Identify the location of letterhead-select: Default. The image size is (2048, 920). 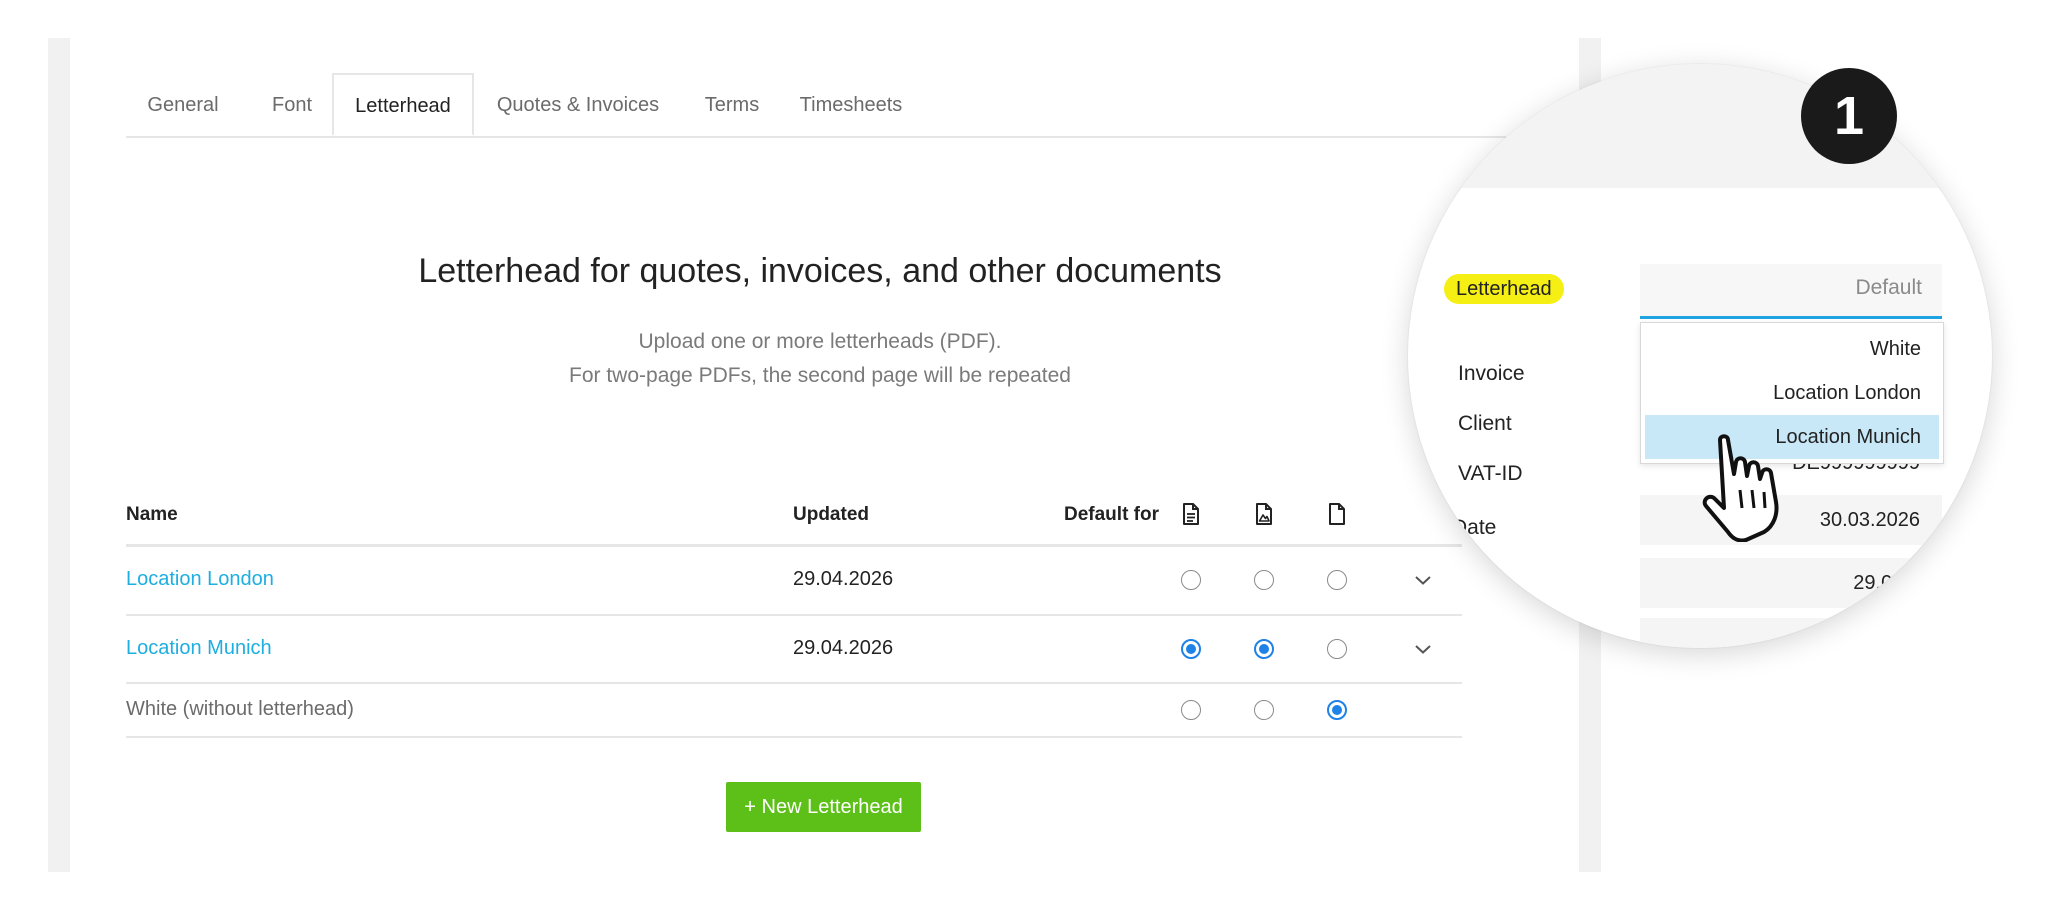
(1791, 291).